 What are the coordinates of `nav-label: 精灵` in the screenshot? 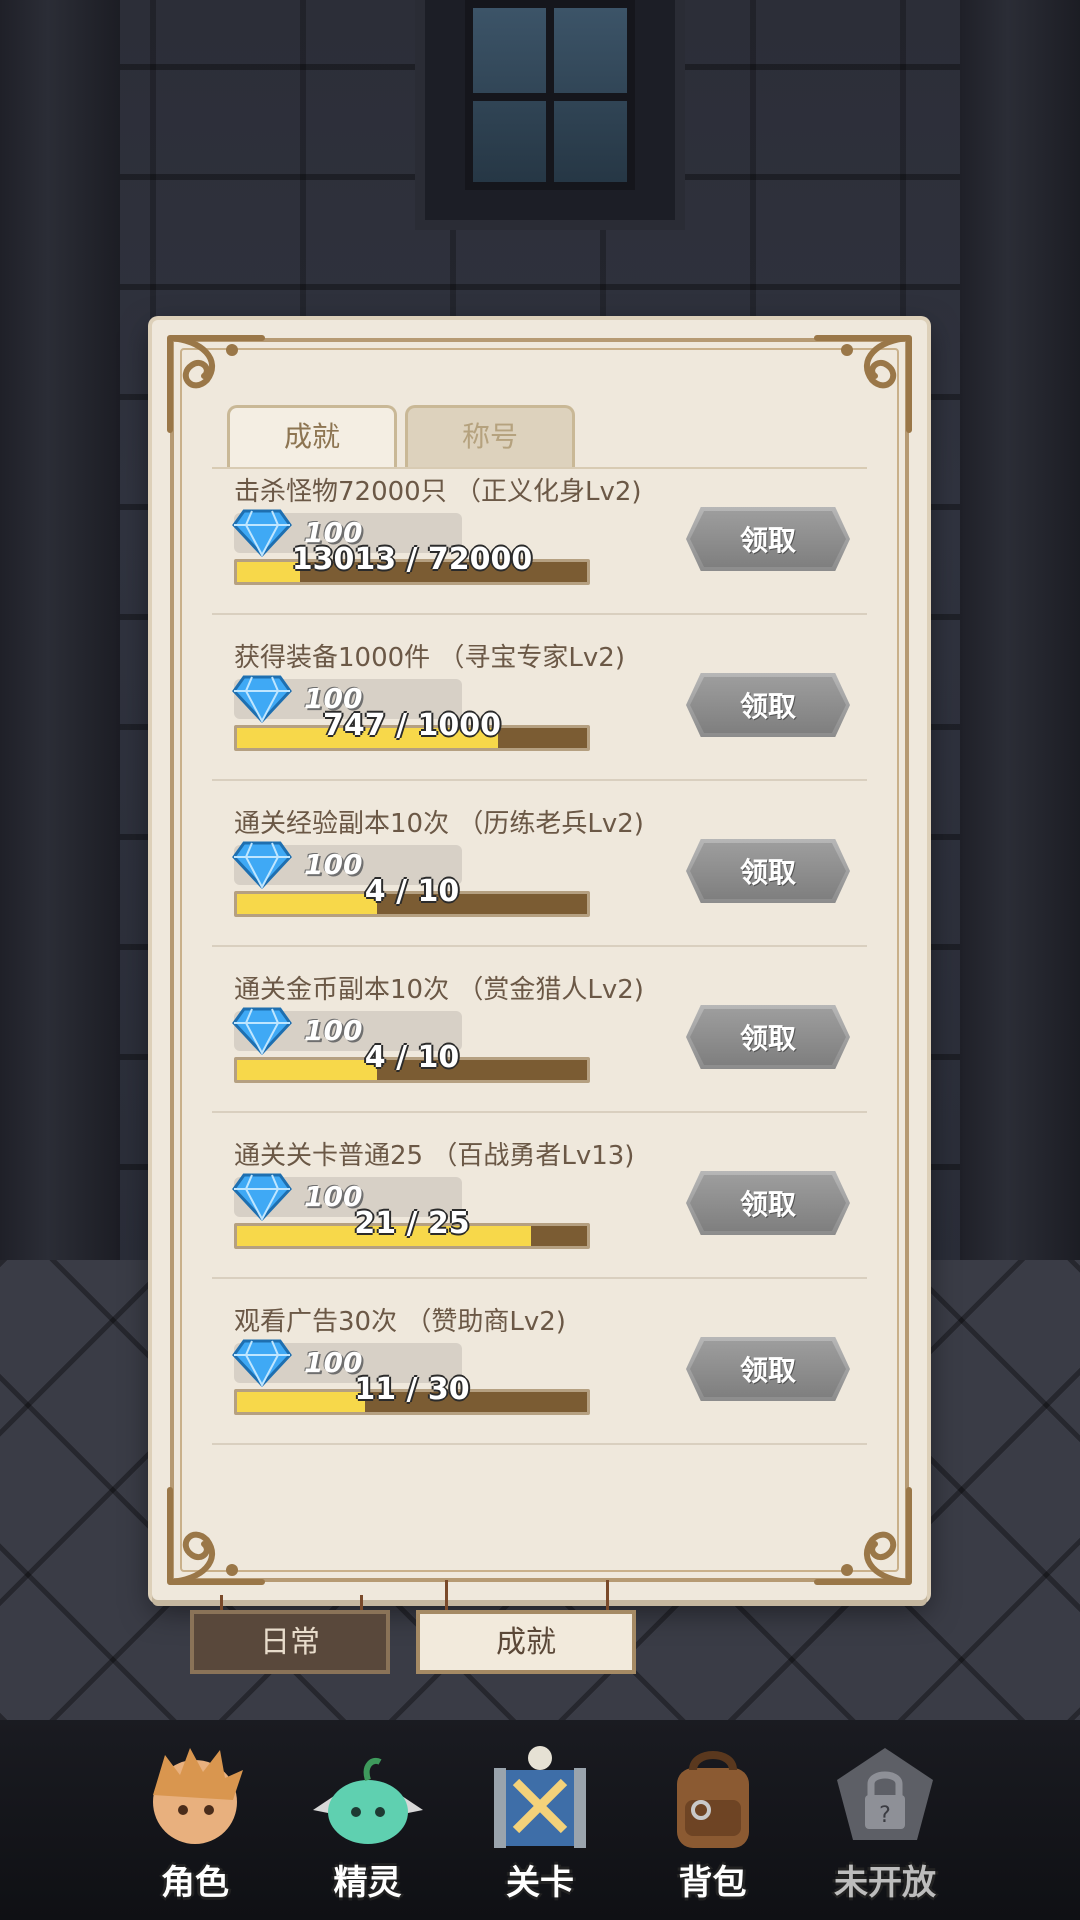 It's located at (367, 1883).